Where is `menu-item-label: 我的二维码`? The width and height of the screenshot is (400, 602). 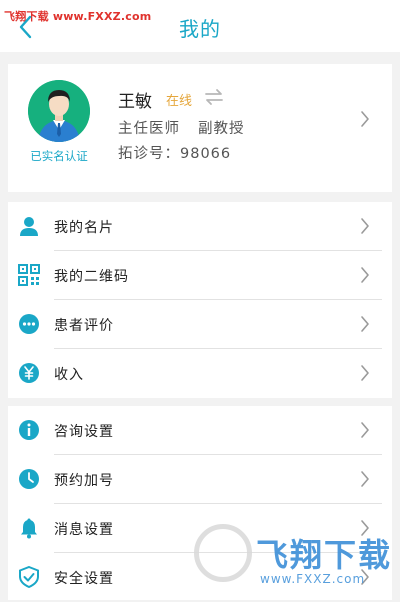
menu-item-label: 我的二维码 is located at coordinates (91, 276).